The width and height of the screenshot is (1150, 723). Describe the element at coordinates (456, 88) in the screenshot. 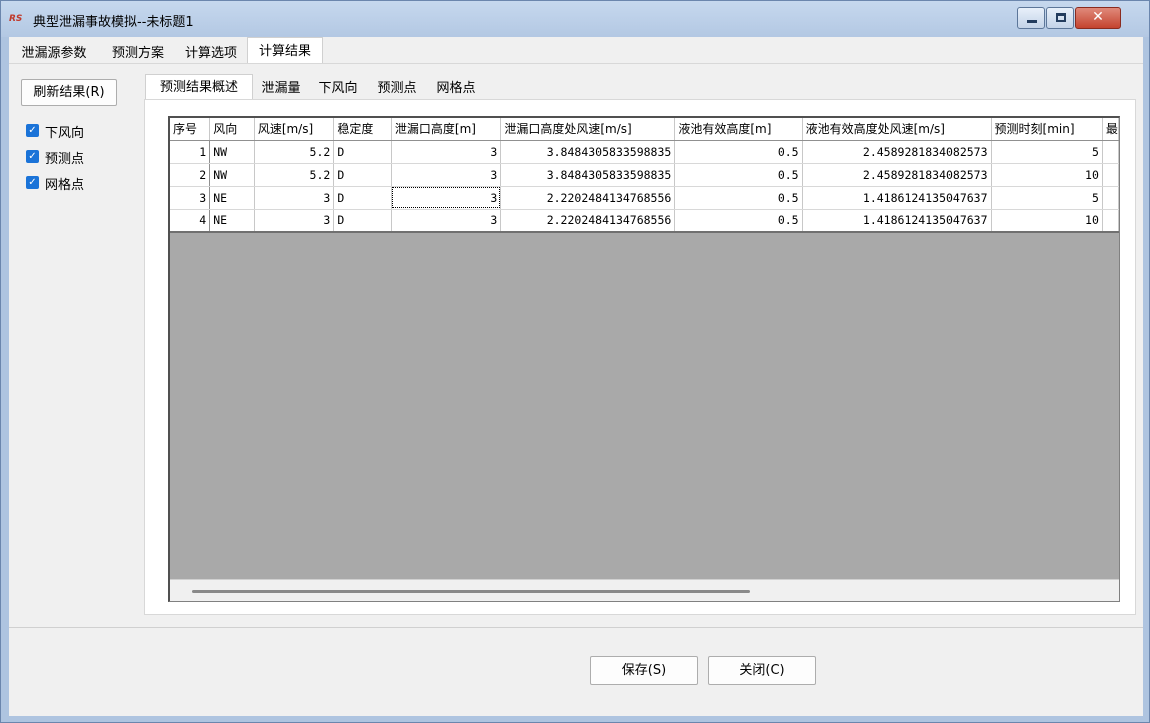

I see `subtab-grid-points: 网格点` at that location.